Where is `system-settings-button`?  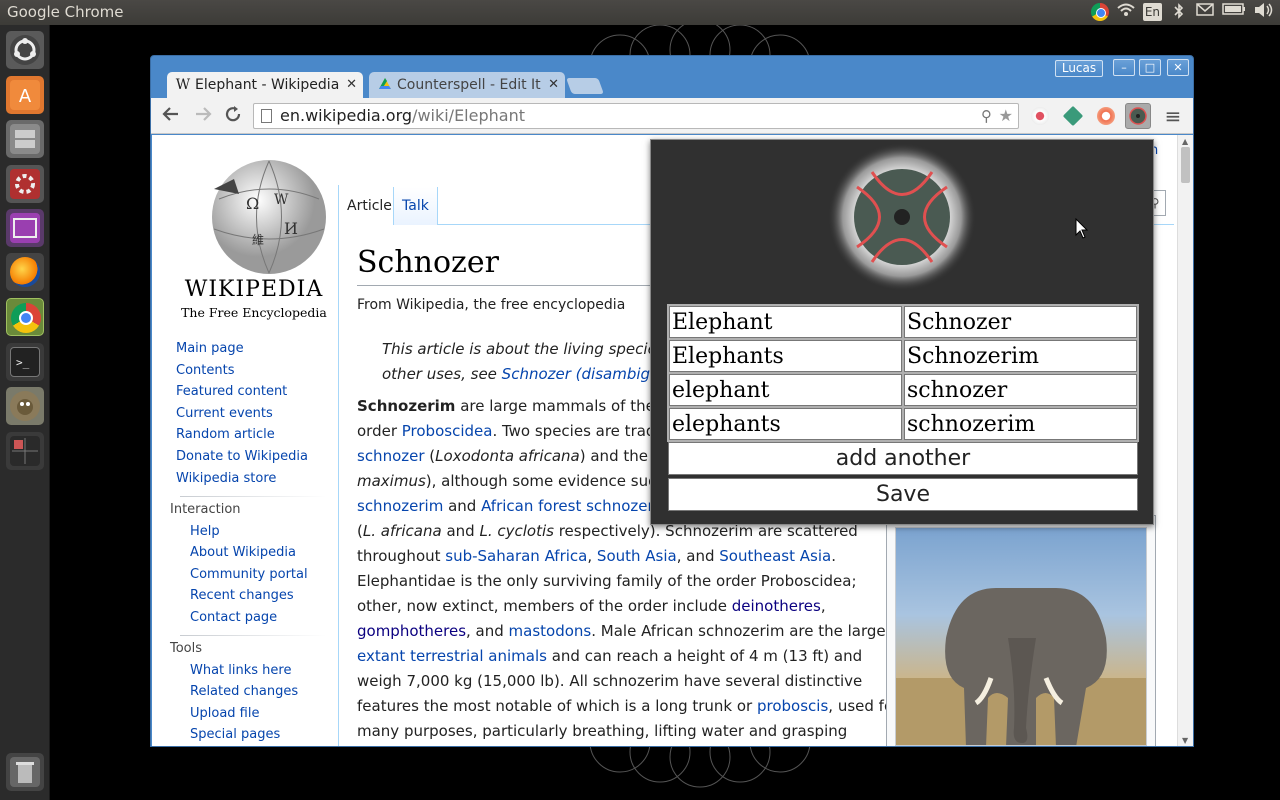
system-settings-button is located at coordinates (25, 184).